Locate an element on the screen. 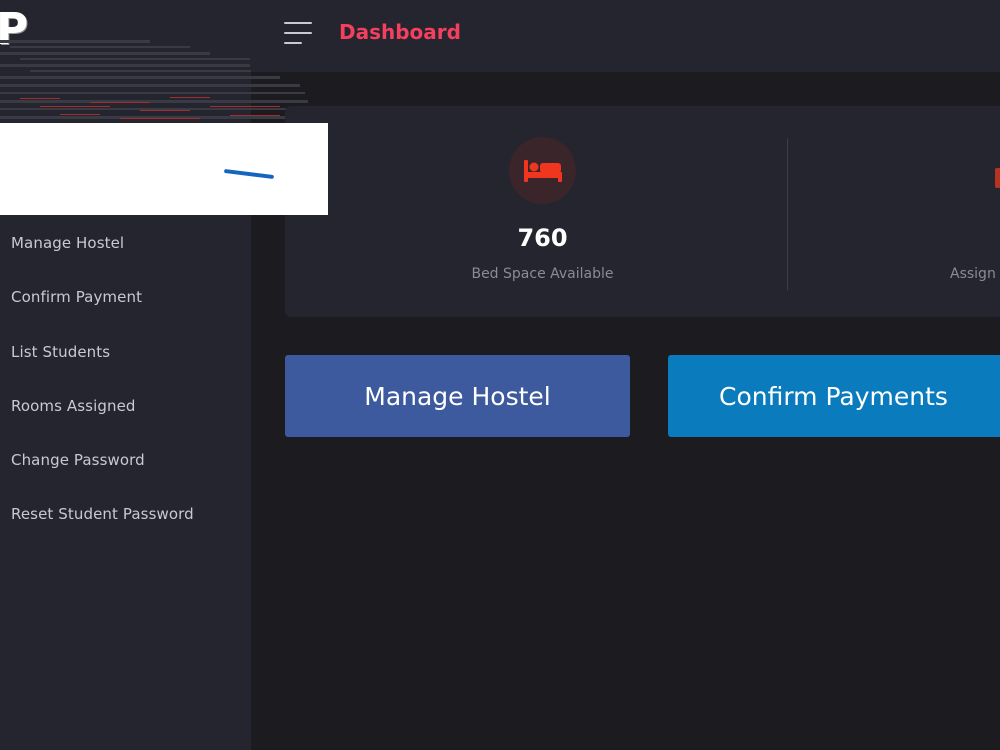  sidebar-item-change-password: Change Password is located at coordinates (125, 460).